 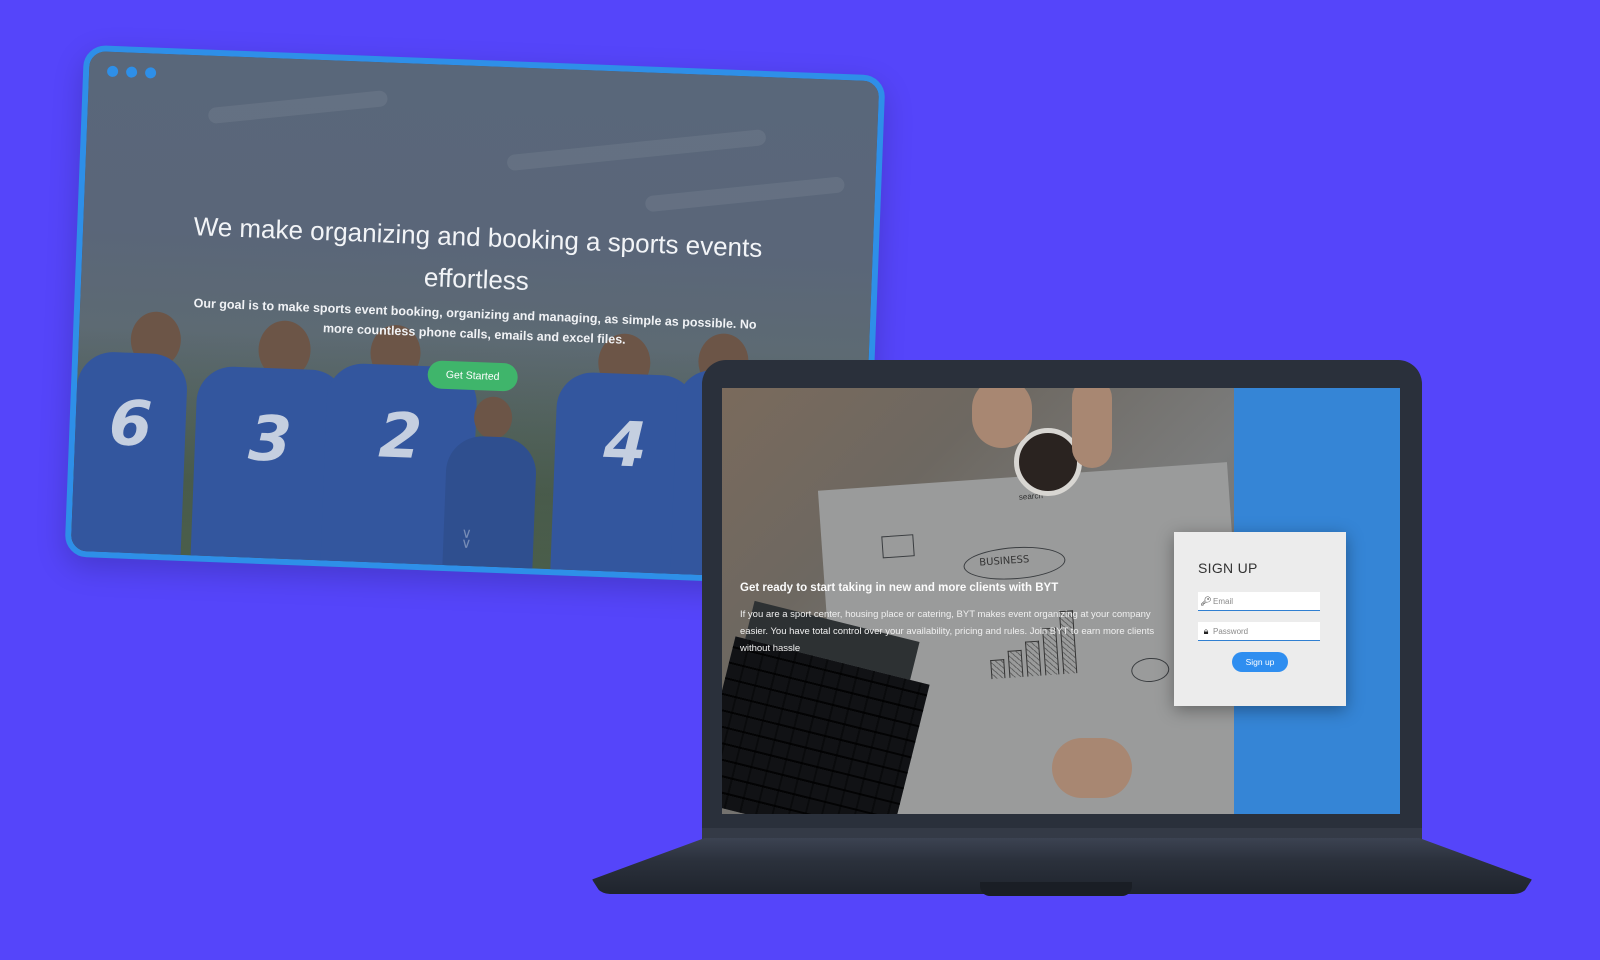 I want to click on player-kneeling, so click(x=490, y=507).